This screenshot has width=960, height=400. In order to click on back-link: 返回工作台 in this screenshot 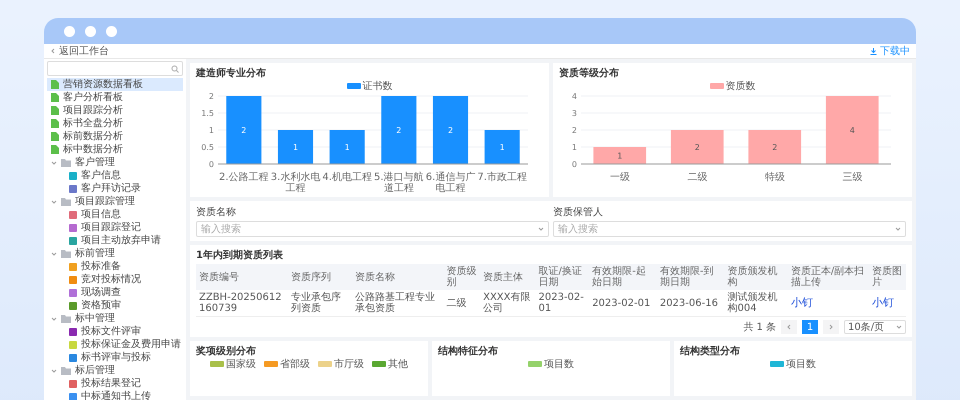, I will do `click(79, 51)`.